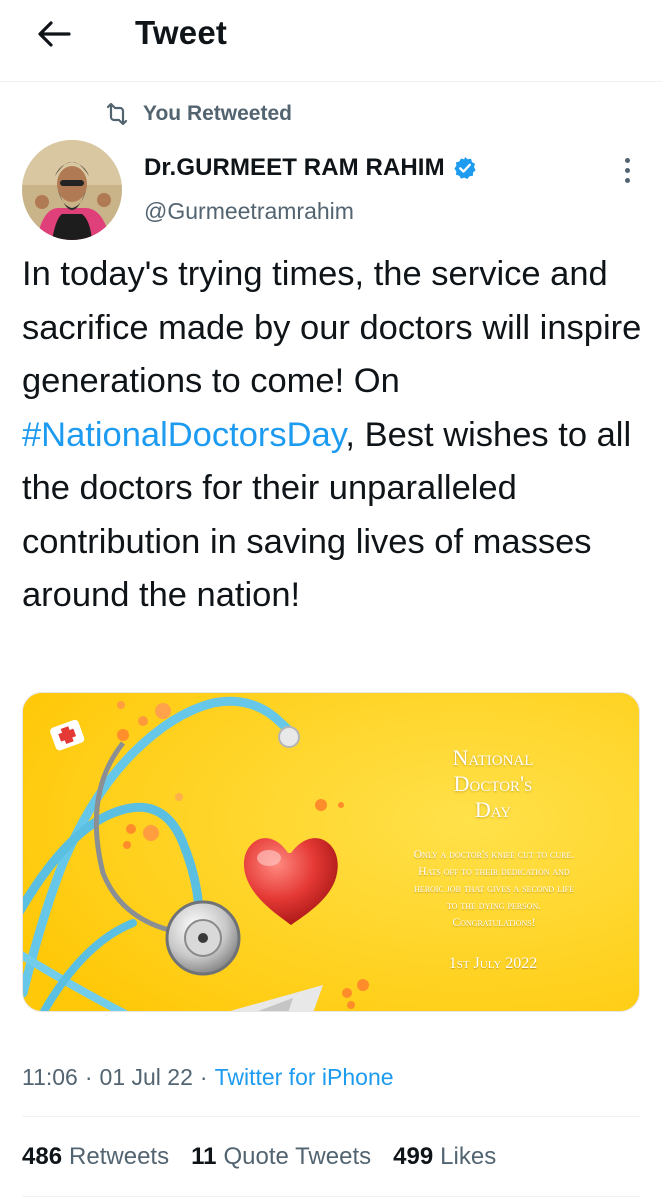  What do you see at coordinates (494, 855) in the screenshot?
I see `media-message-line1: Only a doctor's knife cut to cure.` at bounding box center [494, 855].